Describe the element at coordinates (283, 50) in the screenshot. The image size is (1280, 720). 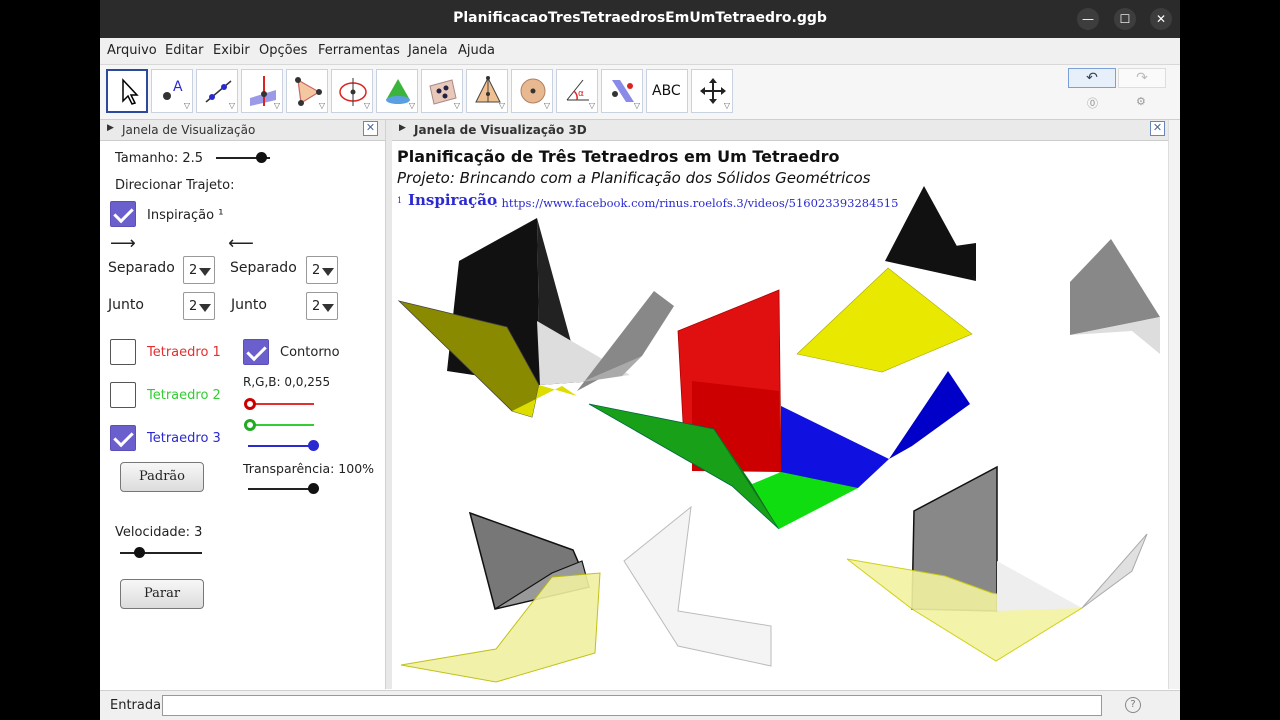
I see `menu-opcoes: Opções` at that location.